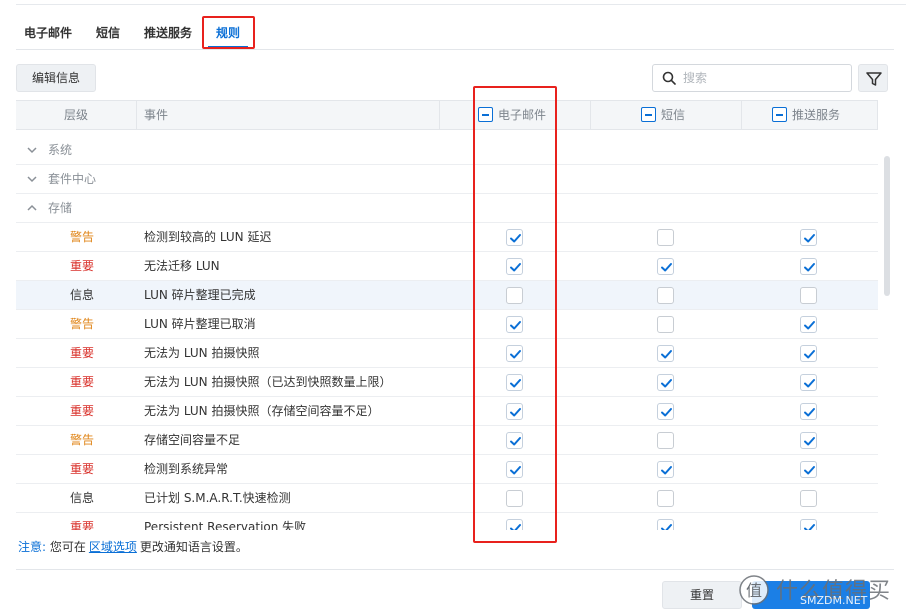 Image resolution: width=906 pixels, height=615 pixels. Describe the element at coordinates (447, 115) in the screenshot. I see `table-header: 层级 事件 电子邮件 短信 推送服务` at that location.